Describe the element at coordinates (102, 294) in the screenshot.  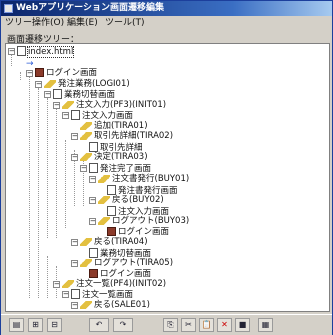
I see `tree-node-order-list: 注文一覧画面` at that location.